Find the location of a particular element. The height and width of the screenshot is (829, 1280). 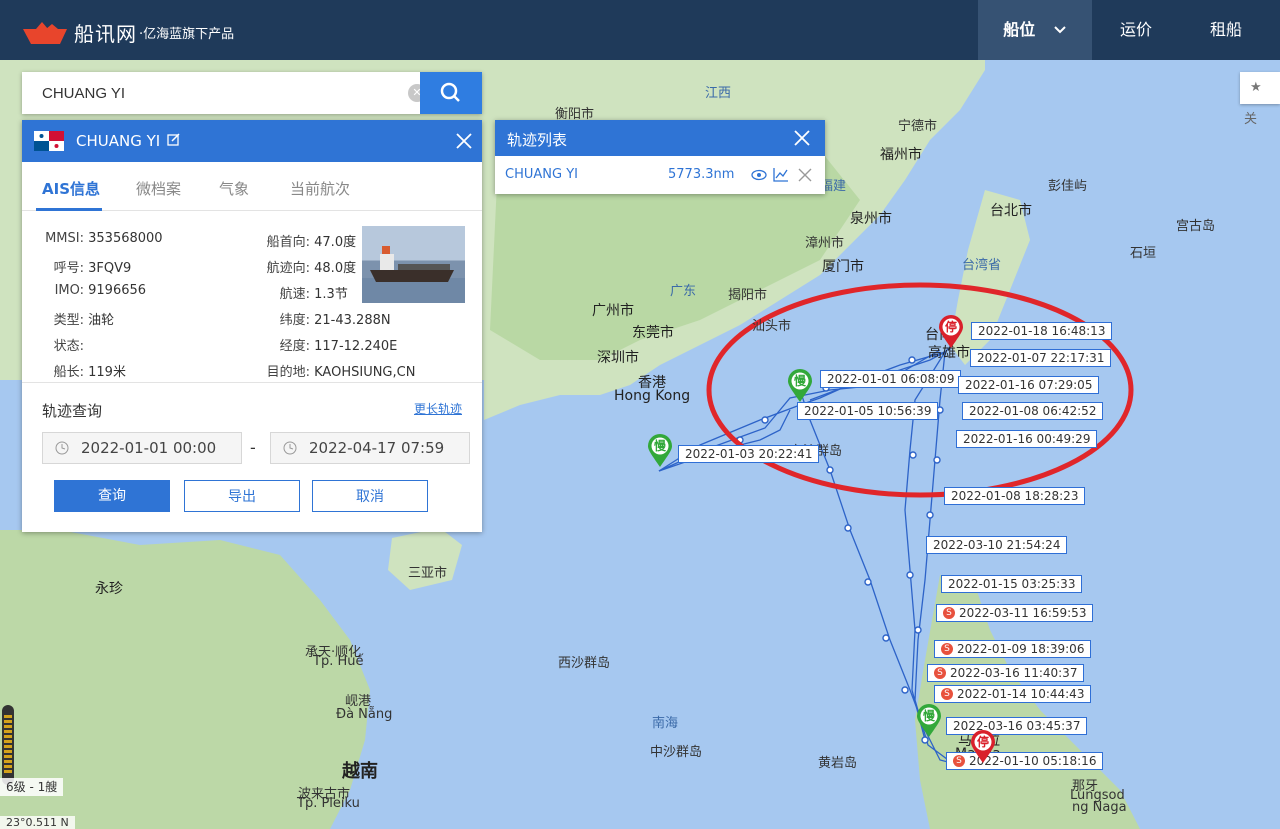

map-place-label: Tp. Huế is located at coordinates (338, 661).